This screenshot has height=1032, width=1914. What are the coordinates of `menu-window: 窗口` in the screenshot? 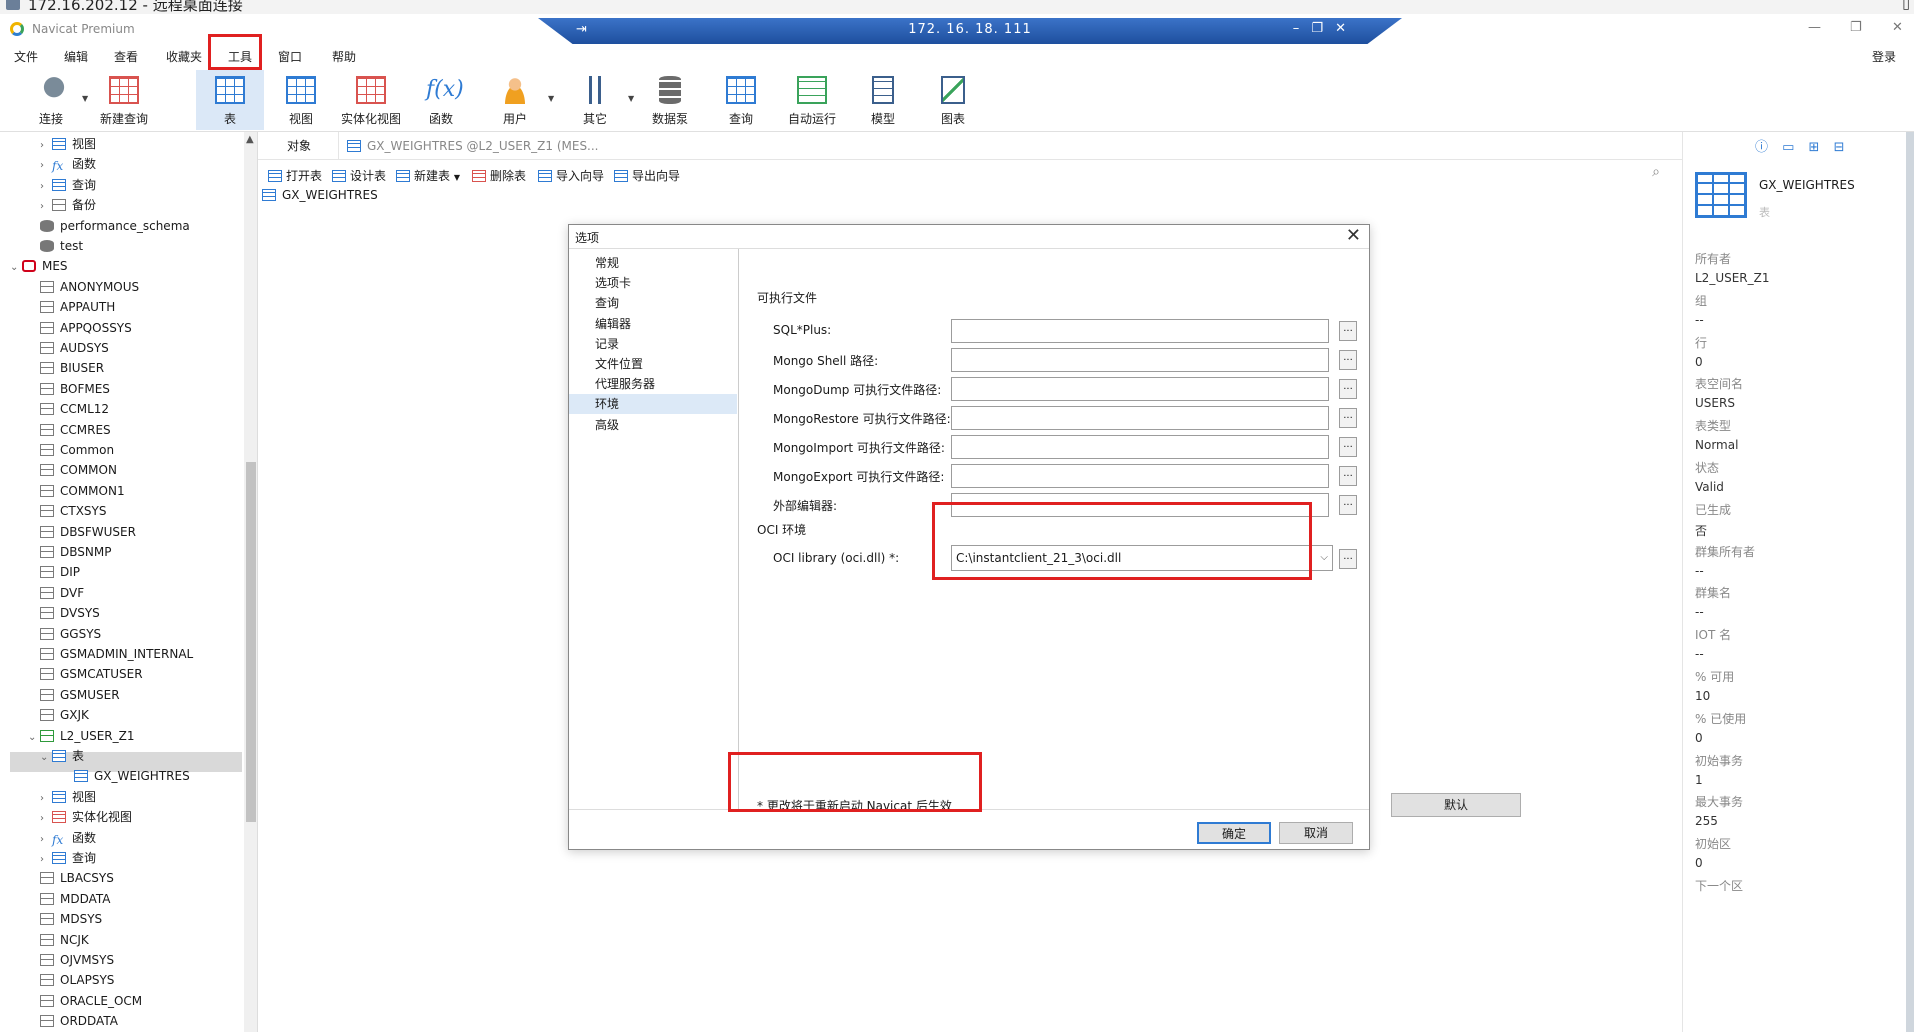 It's located at (290, 56).